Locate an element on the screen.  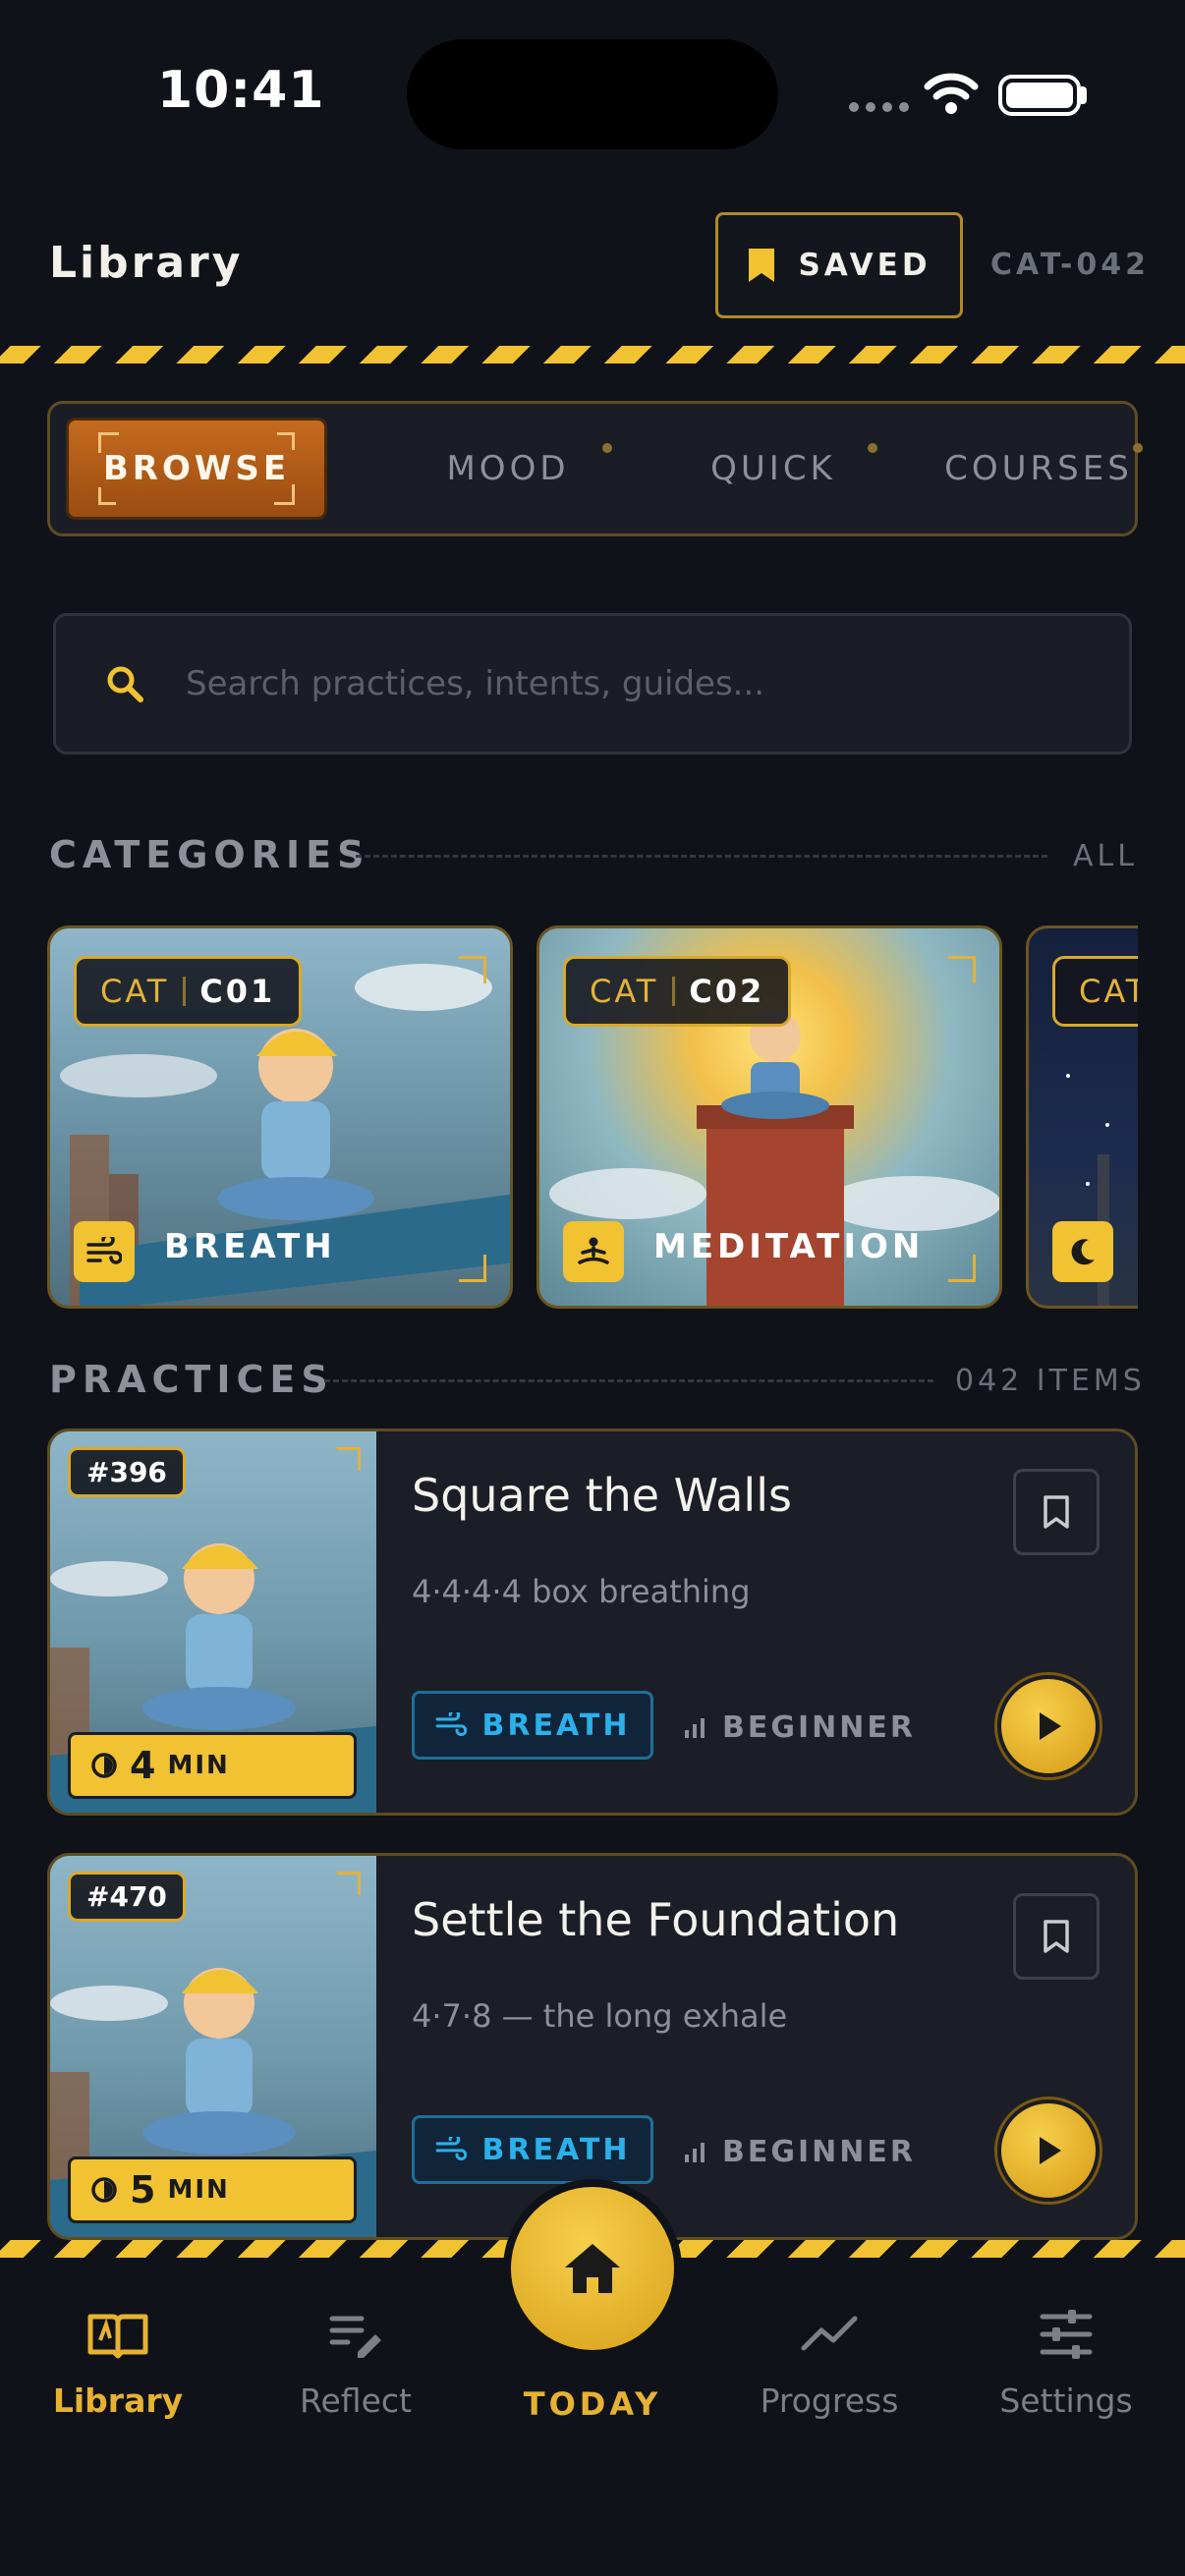
practice-subtitle: 4·7·8 — the long exhale is located at coordinates (600, 2016).